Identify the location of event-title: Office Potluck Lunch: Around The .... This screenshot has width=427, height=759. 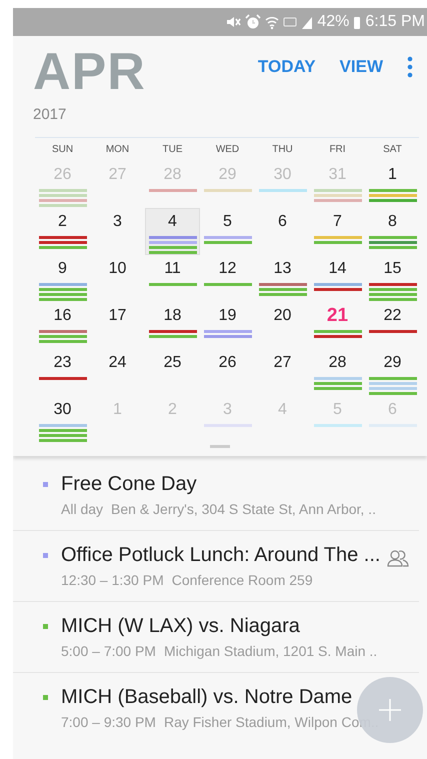
(220, 554).